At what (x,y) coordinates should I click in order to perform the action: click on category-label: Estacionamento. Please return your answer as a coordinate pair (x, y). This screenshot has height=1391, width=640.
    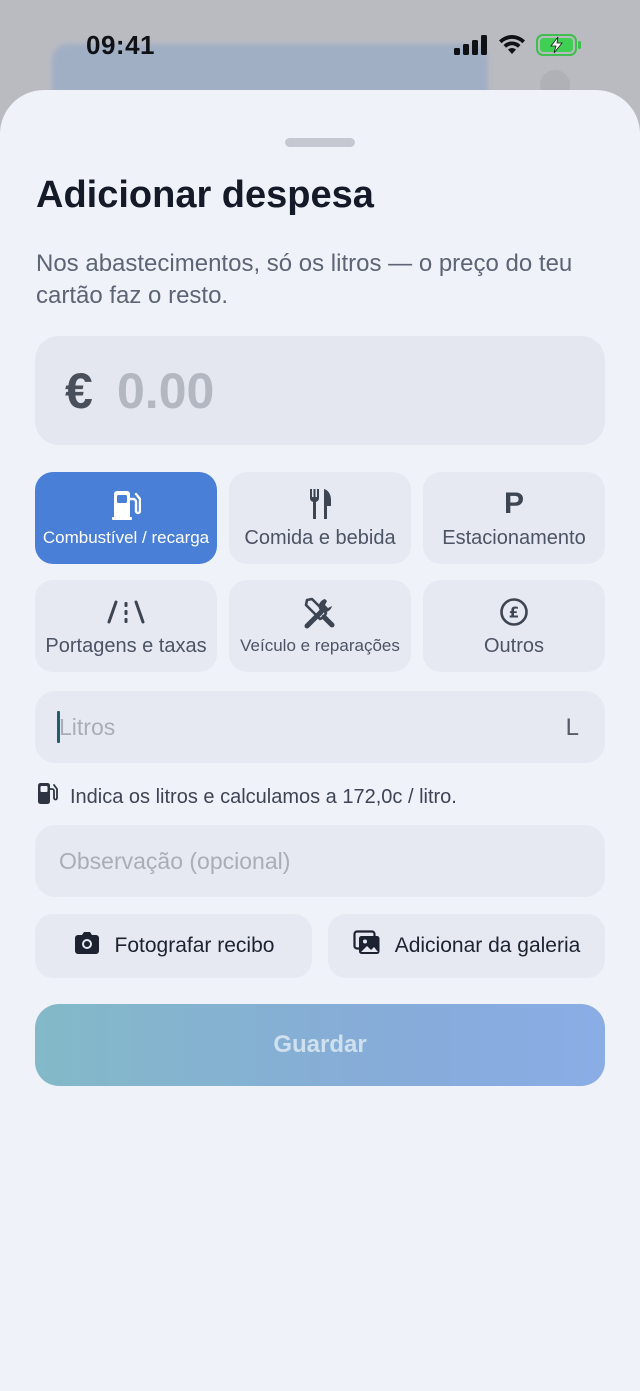
    Looking at the image, I should click on (514, 537).